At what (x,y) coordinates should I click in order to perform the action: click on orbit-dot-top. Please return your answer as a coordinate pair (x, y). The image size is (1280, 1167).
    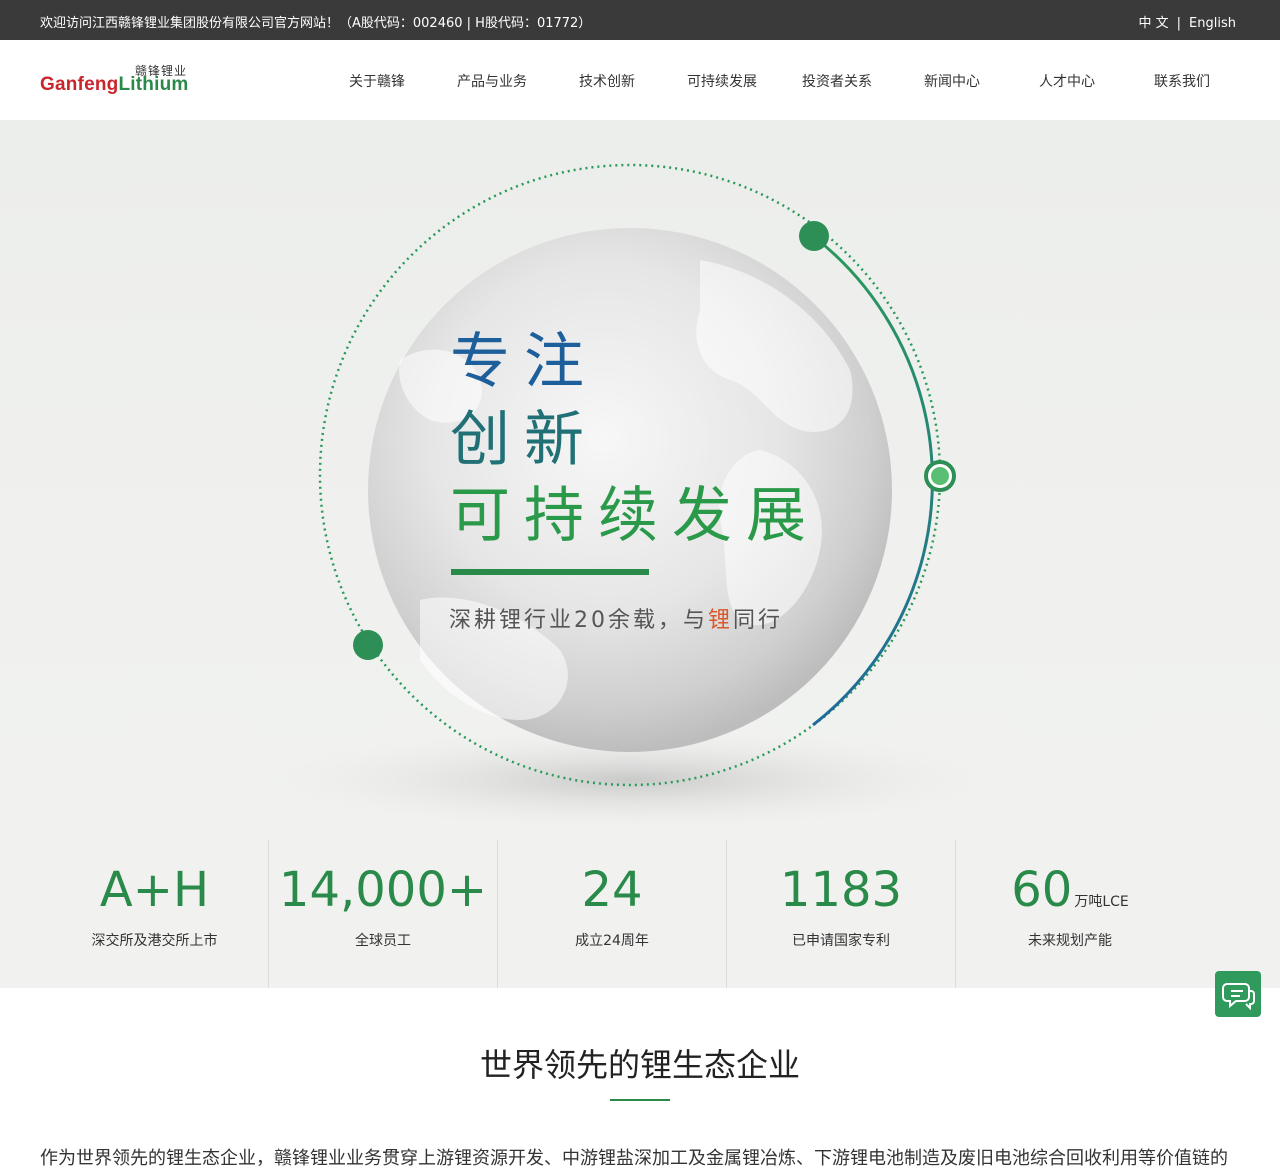
    Looking at the image, I should click on (814, 236).